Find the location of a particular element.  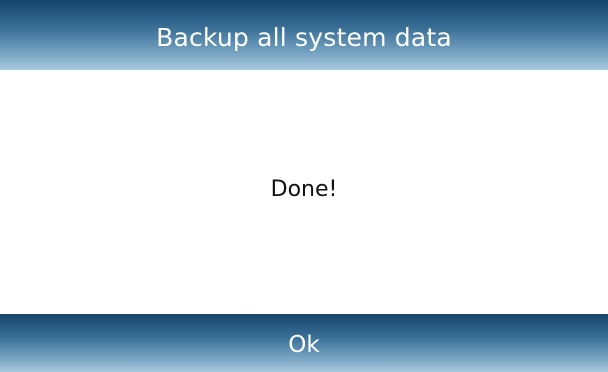

ok-button-label: Ok is located at coordinates (304, 345).